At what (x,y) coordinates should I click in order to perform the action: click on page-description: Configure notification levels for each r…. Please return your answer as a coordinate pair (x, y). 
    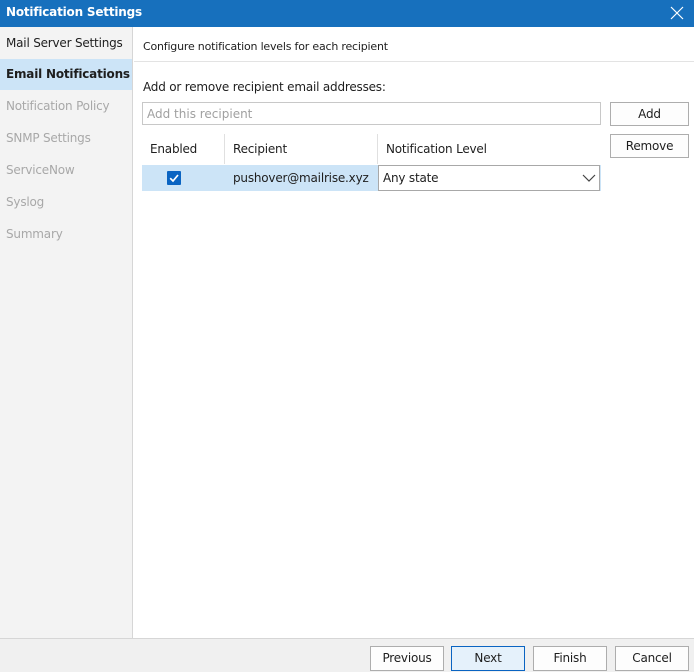
    Looking at the image, I should click on (265, 46).